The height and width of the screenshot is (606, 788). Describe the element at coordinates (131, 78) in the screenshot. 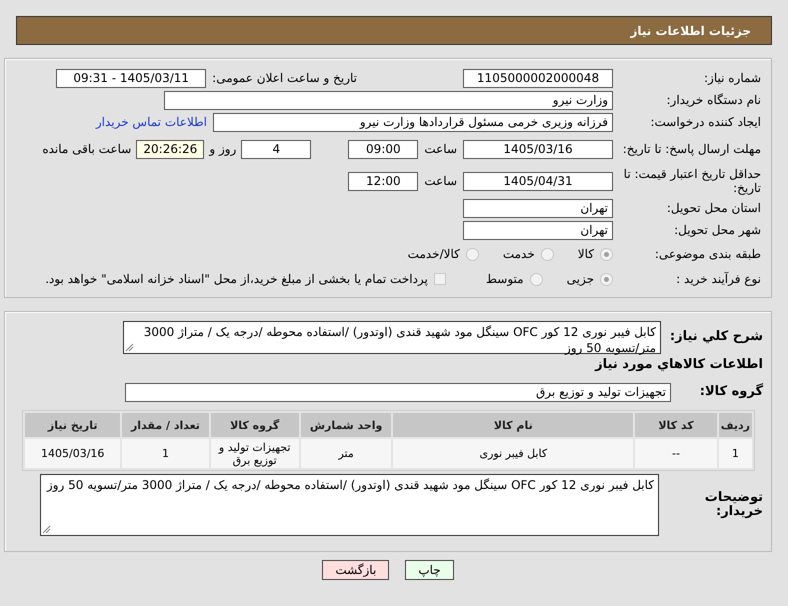

I see `announce-date-field: 1405/03/11 - 09:31` at that location.